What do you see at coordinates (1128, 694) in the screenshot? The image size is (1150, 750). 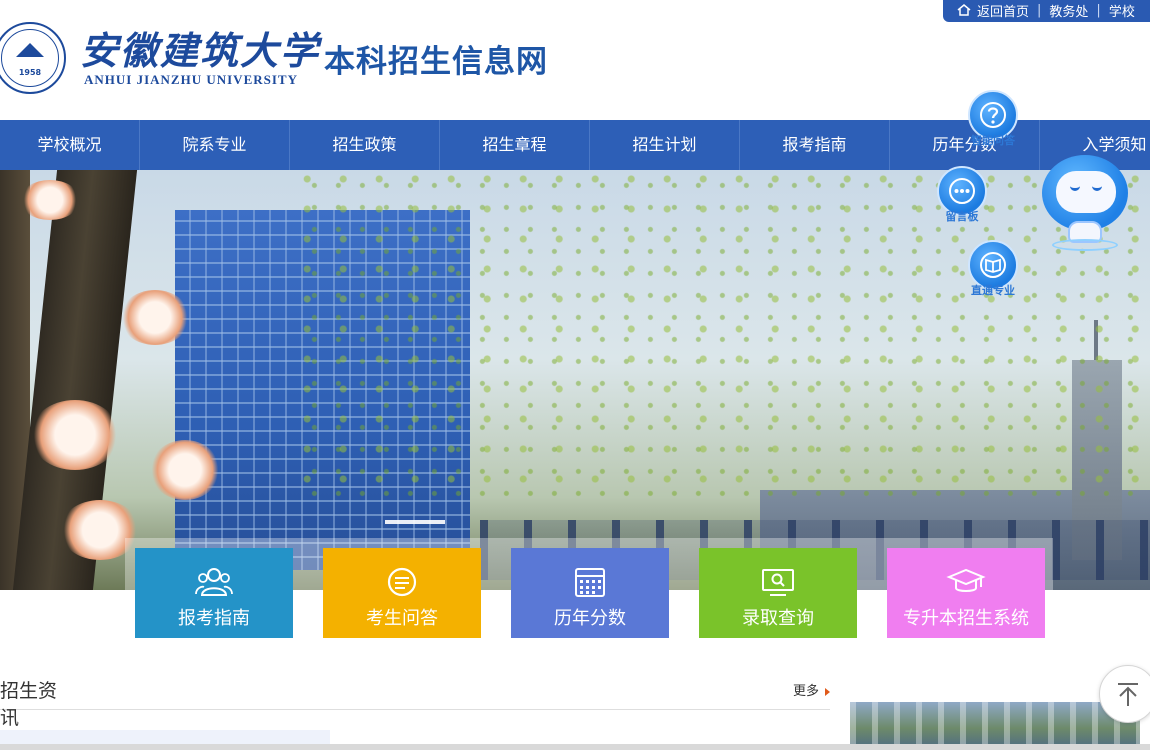 I see `arrow-up-icon` at bounding box center [1128, 694].